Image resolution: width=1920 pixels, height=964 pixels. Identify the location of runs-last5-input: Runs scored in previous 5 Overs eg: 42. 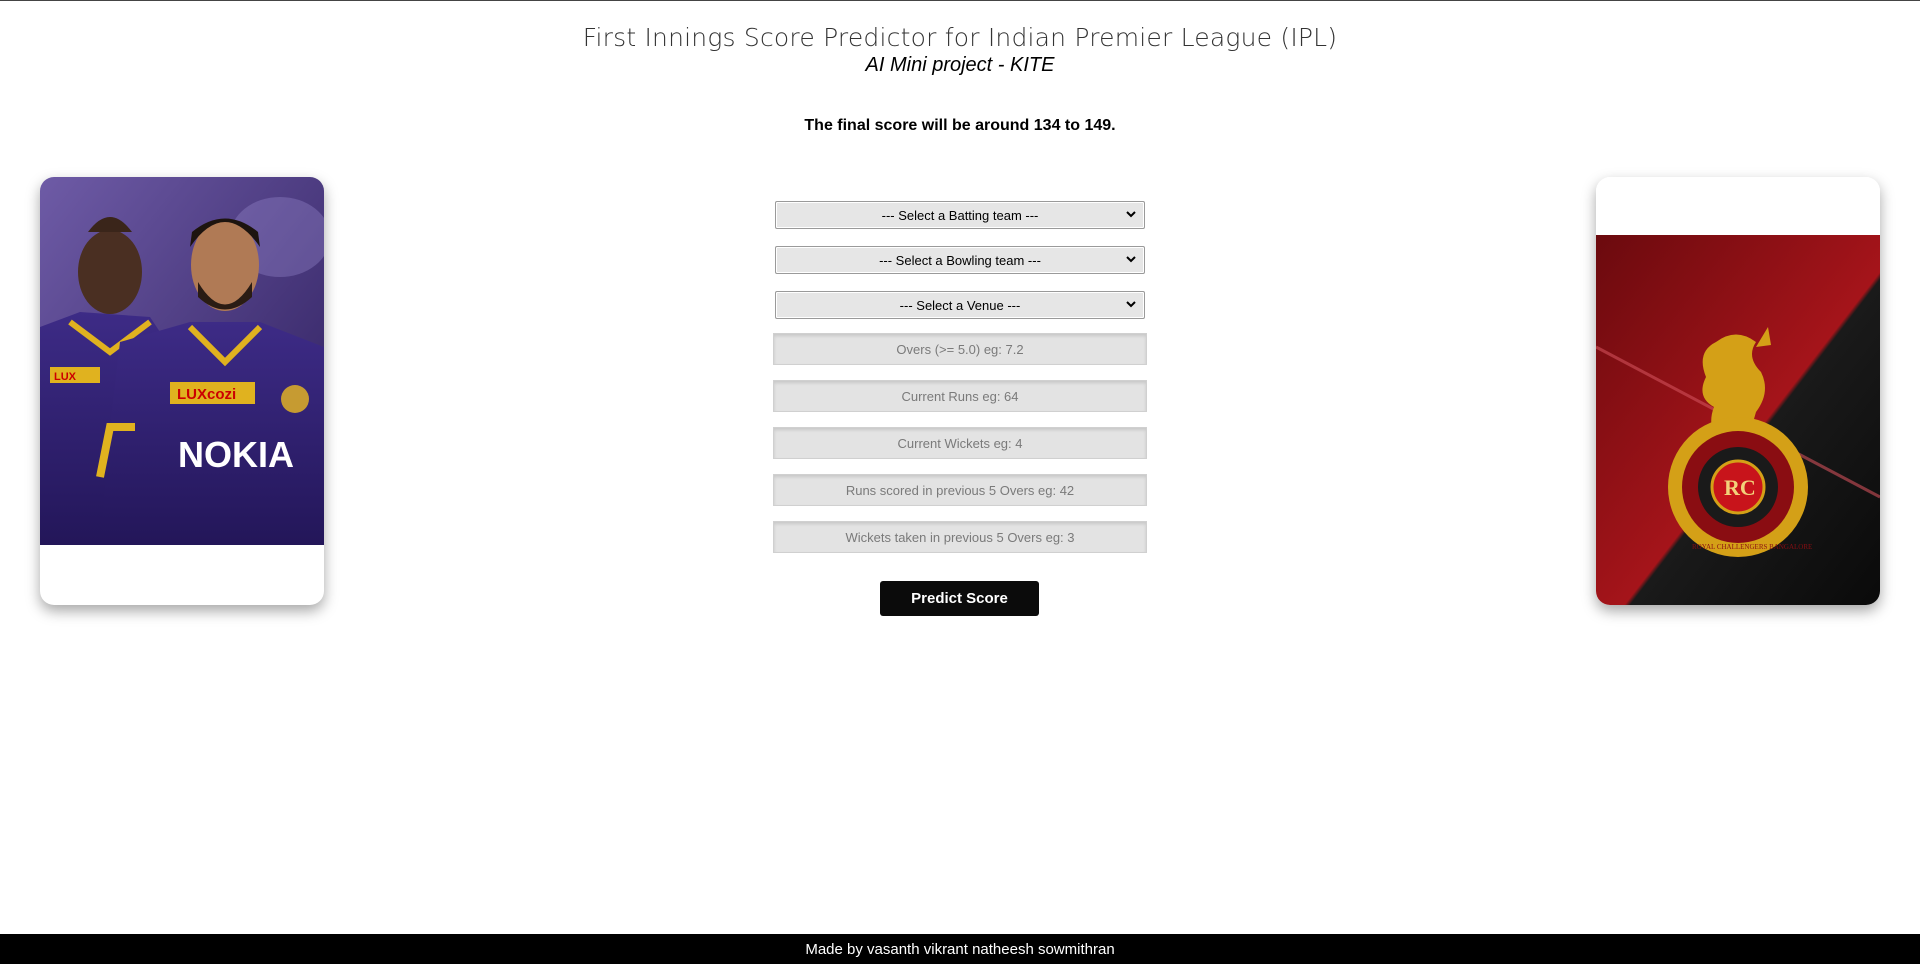
(960, 490).